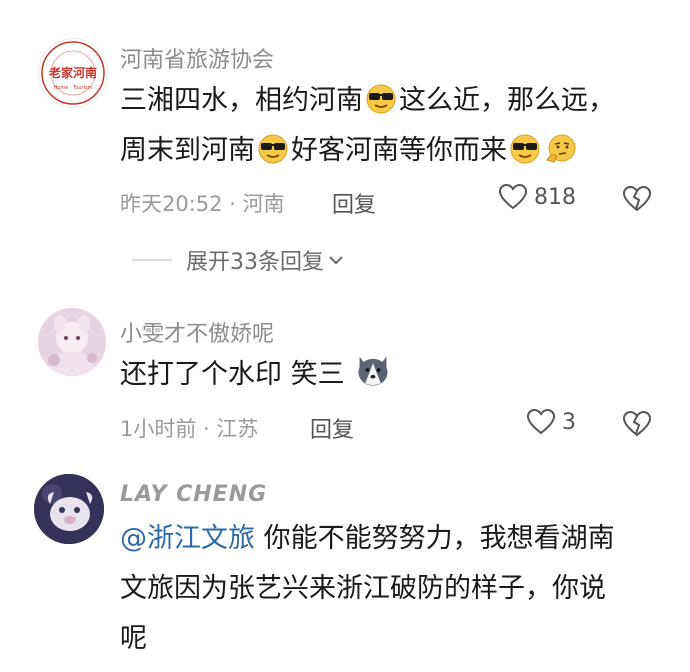 The width and height of the screenshot is (690, 672). I want to click on husky-face-icon, so click(373, 371).